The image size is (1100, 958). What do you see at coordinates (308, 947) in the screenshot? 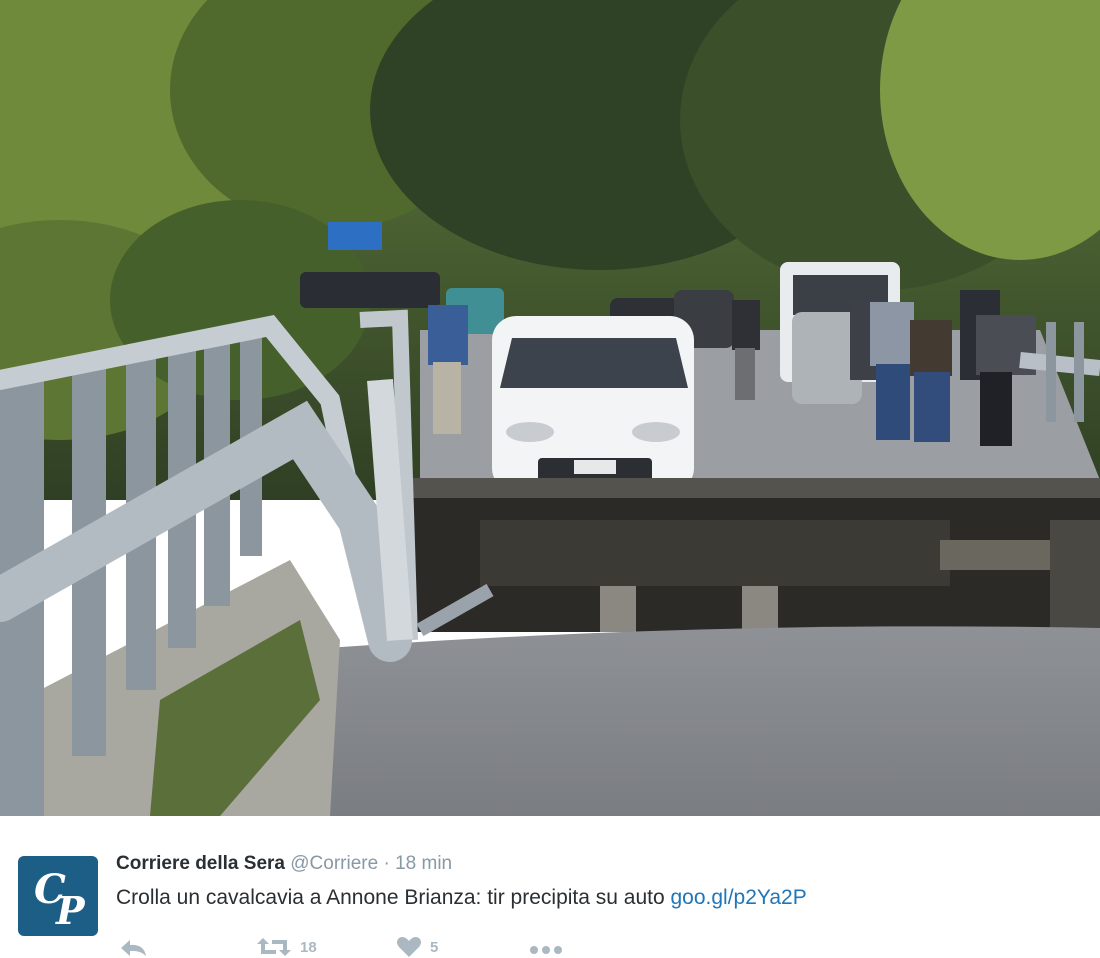
I see `retweet-count: 18` at bounding box center [308, 947].